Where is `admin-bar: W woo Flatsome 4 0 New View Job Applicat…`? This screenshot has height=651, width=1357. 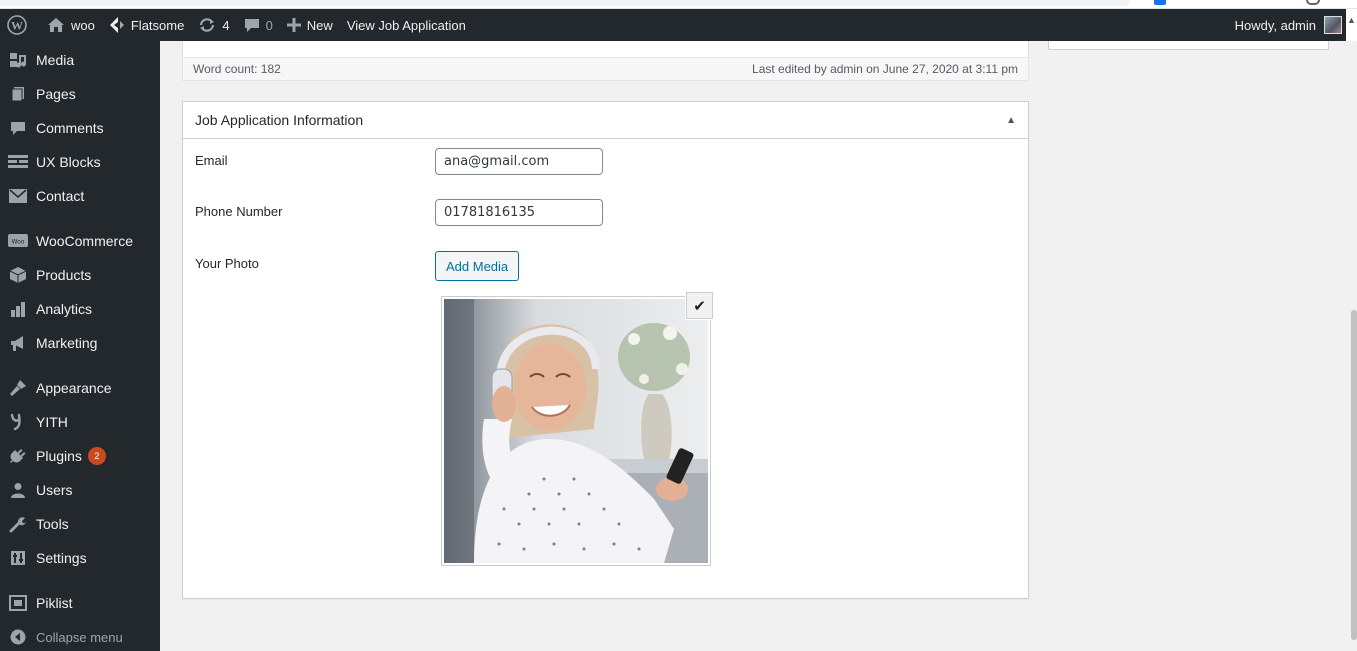
admin-bar: W woo Flatsome 4 0 New View Job Applicat… is located at coordinates (673, 25).